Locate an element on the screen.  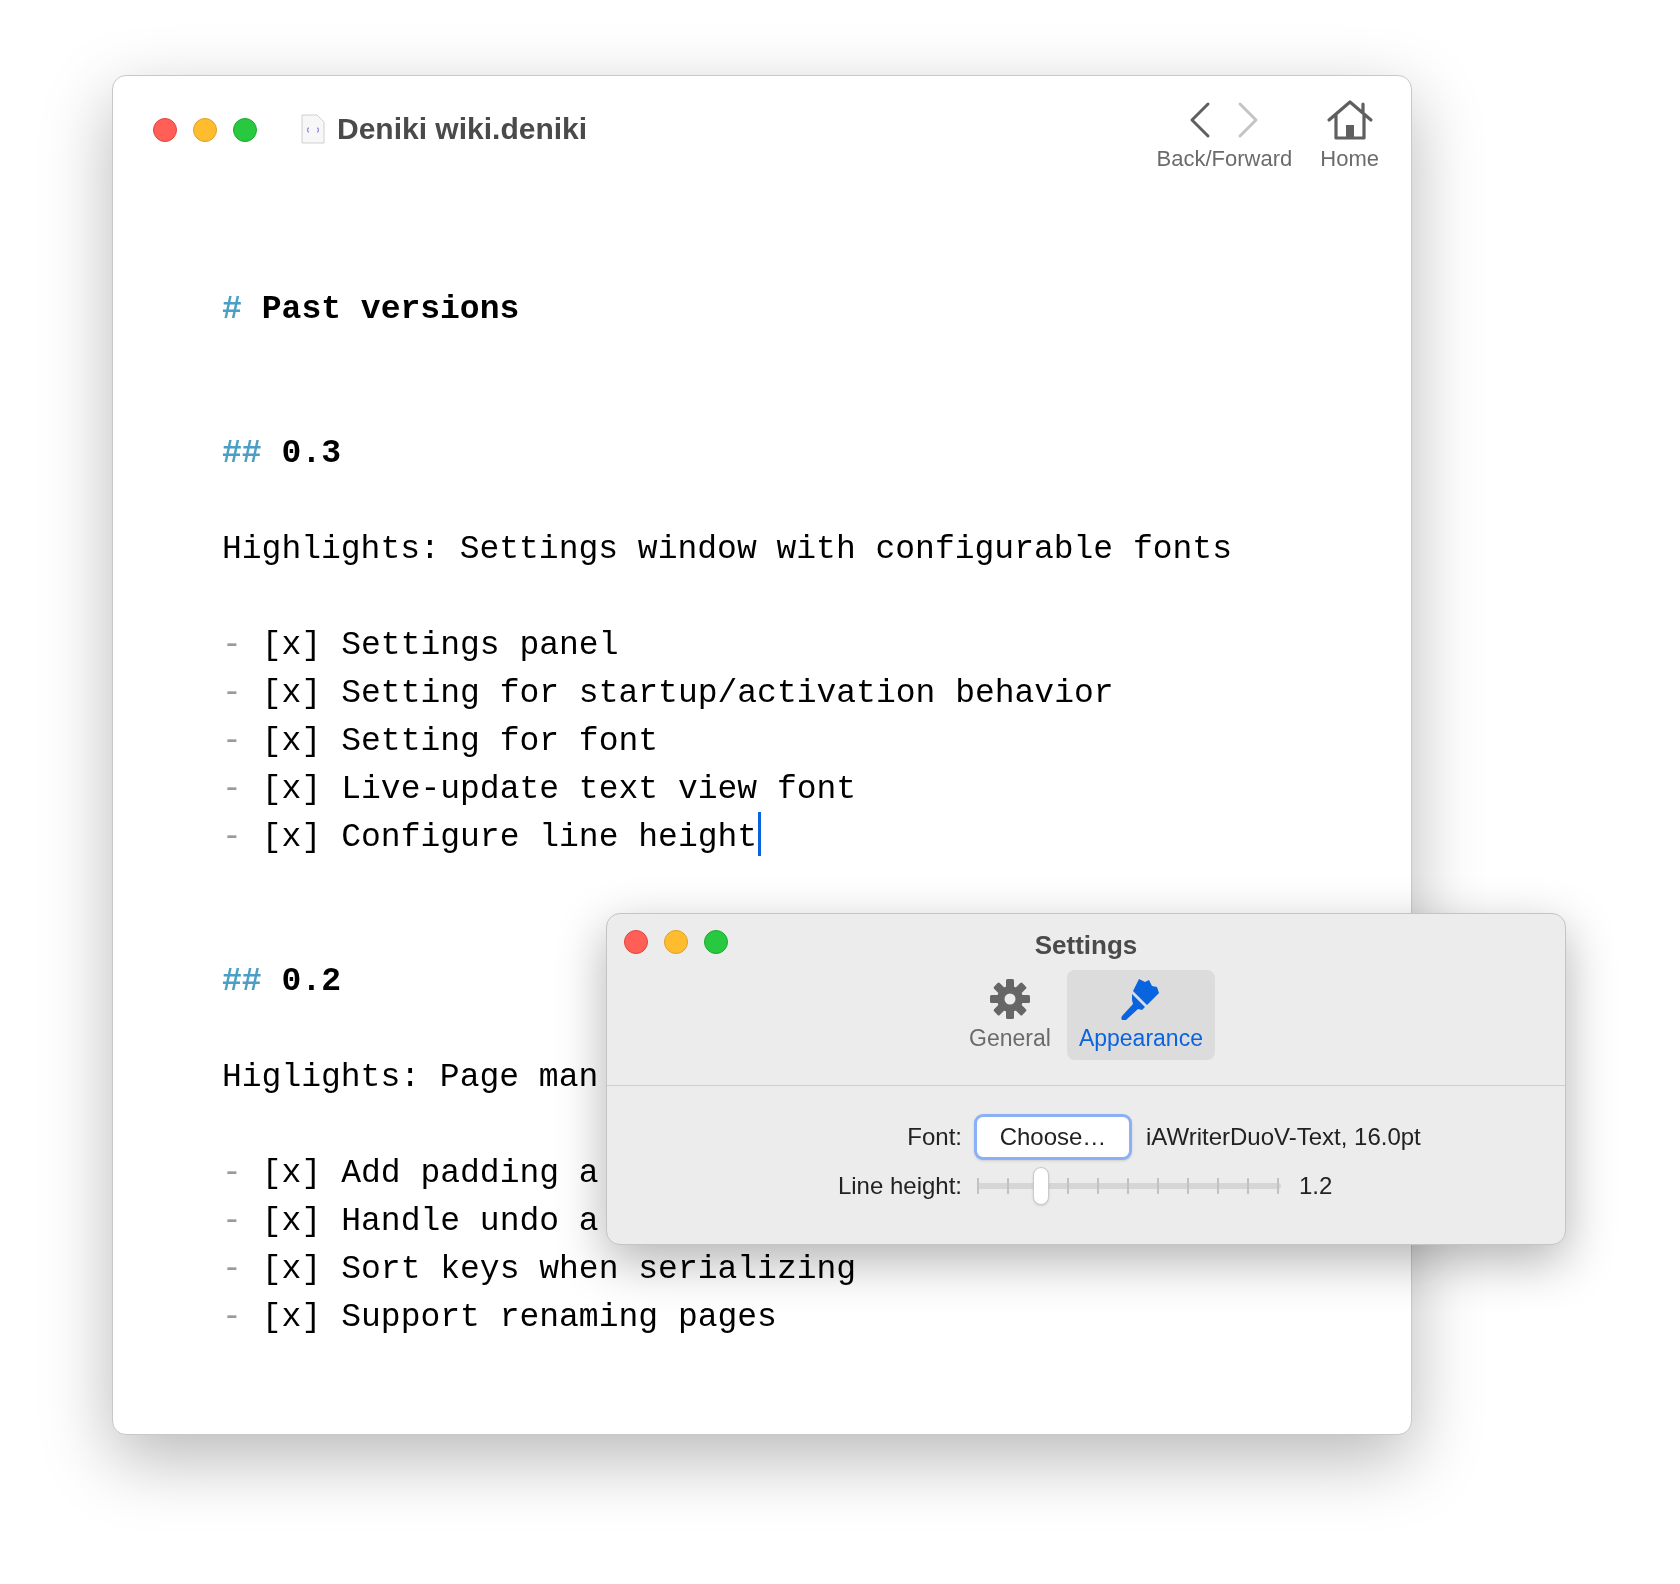
line-height-value: 1.2 is located at coordinates (1316, 1186).